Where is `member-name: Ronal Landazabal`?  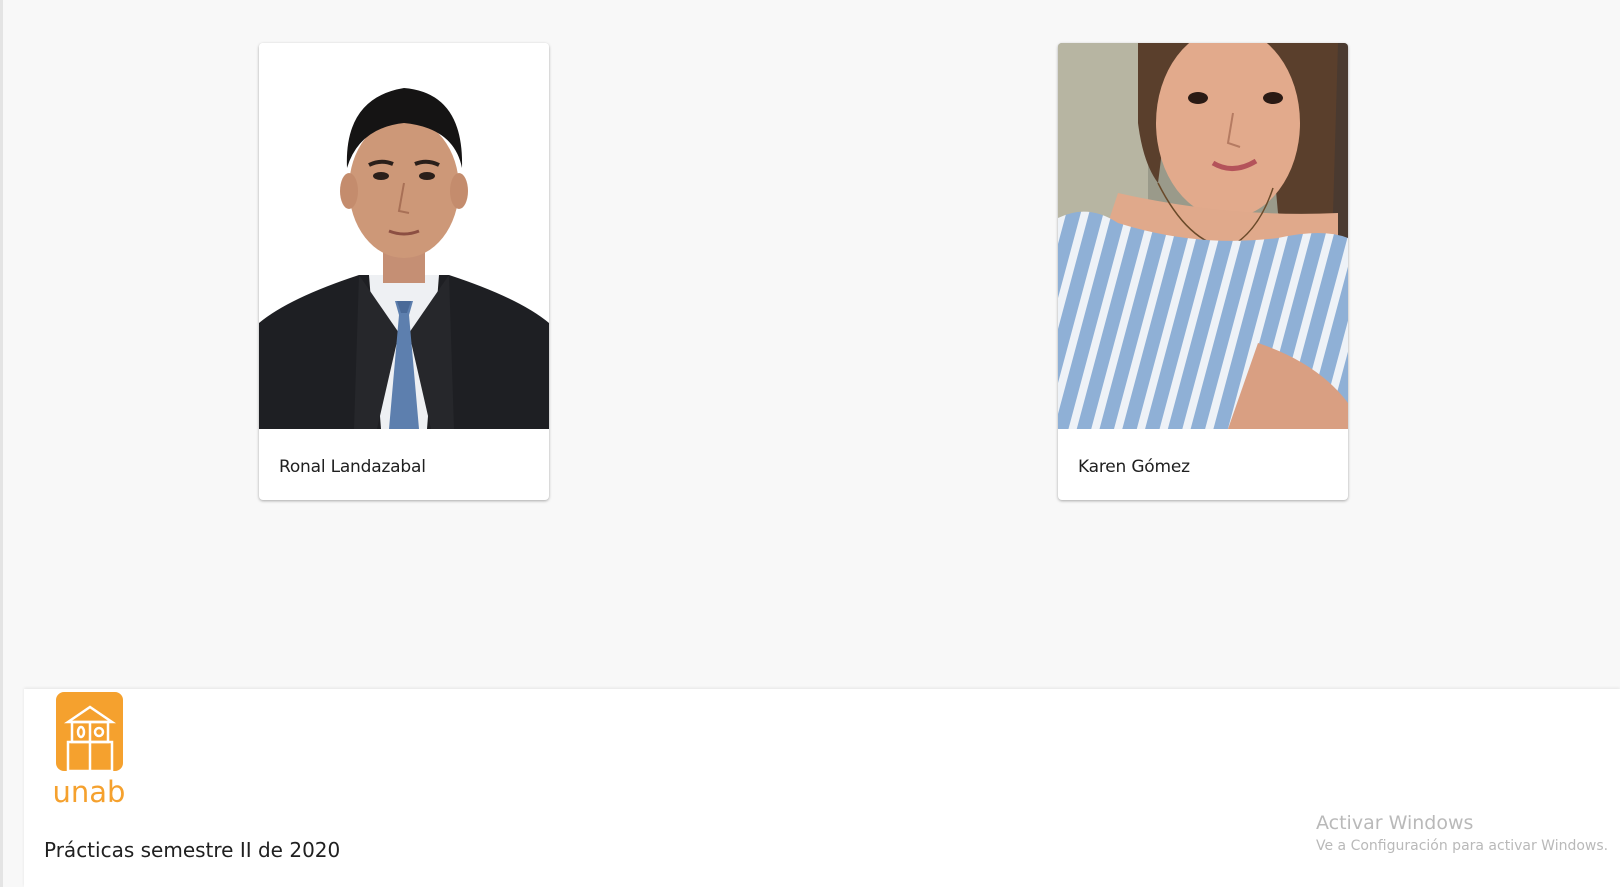
member-name: Ronal Landazabal is located at coordinates (352, 467).